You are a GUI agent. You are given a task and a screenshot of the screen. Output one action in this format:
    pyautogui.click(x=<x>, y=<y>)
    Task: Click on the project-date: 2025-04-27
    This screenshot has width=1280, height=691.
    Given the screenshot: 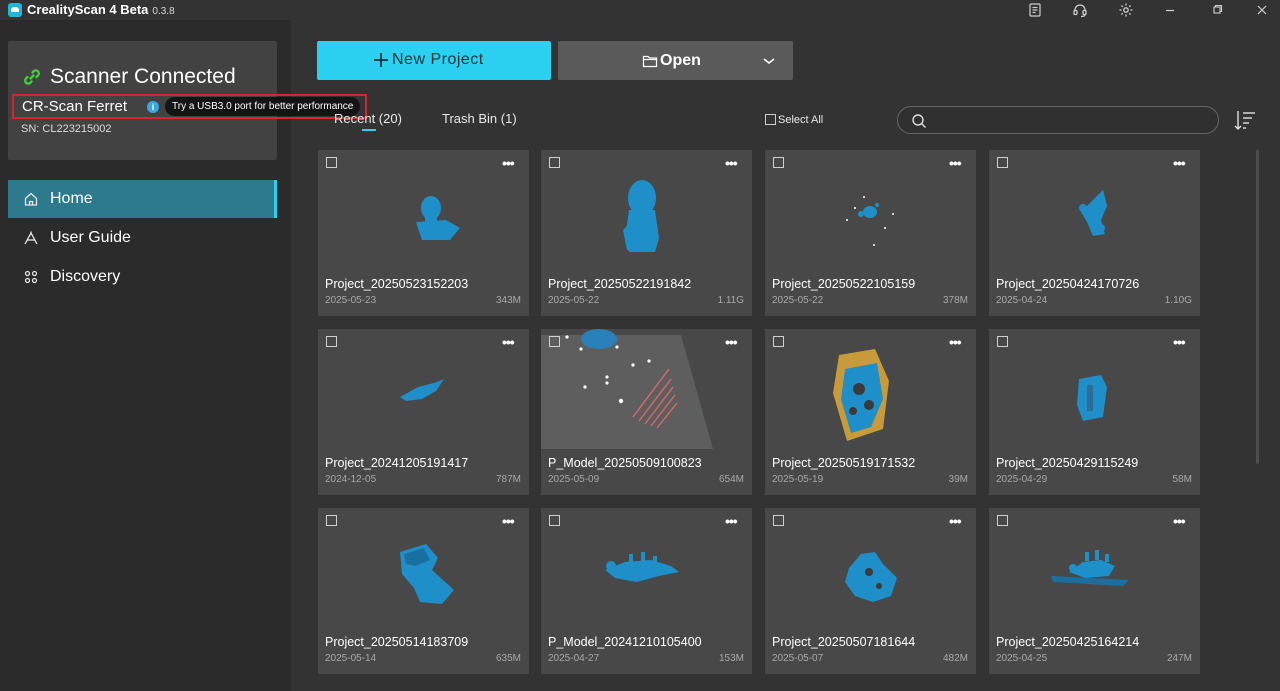 What is the action you would take?
    pyautogui.click(x=574, y=658)
    